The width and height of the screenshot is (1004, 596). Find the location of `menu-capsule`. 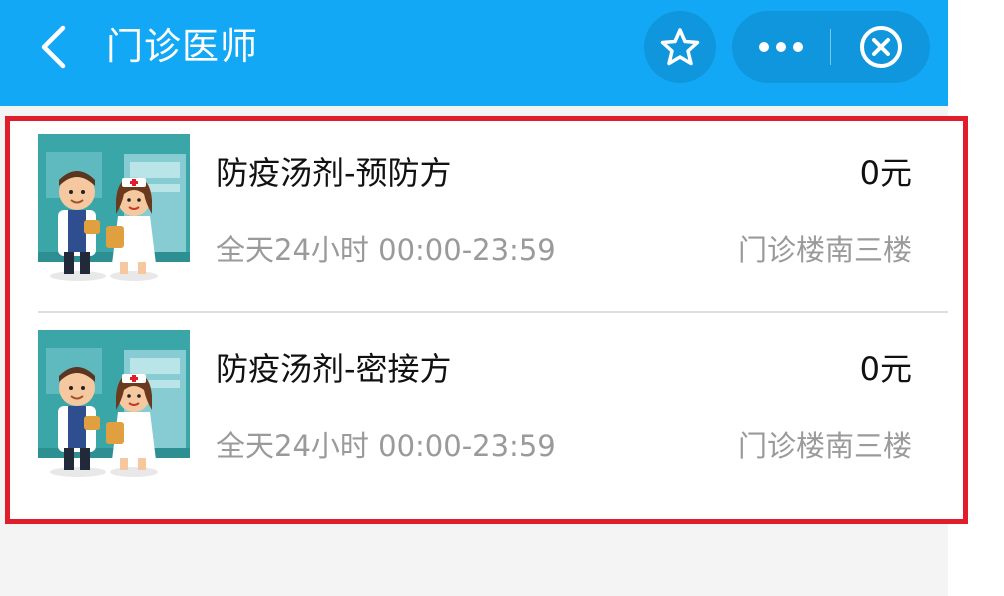

menu-capsule is located at coordinates (831, 47).